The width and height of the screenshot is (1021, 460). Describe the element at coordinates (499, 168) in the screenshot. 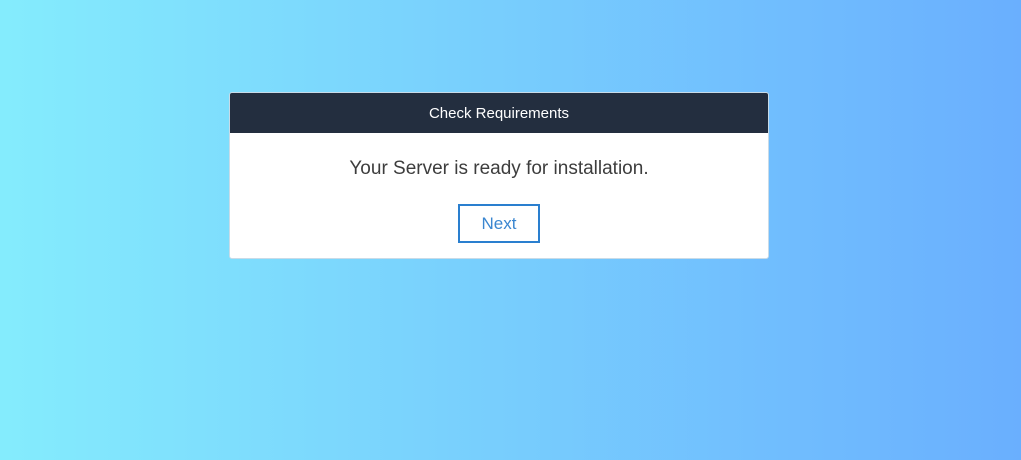

I see `status-message: Your Server is ready for installation.` at that location.